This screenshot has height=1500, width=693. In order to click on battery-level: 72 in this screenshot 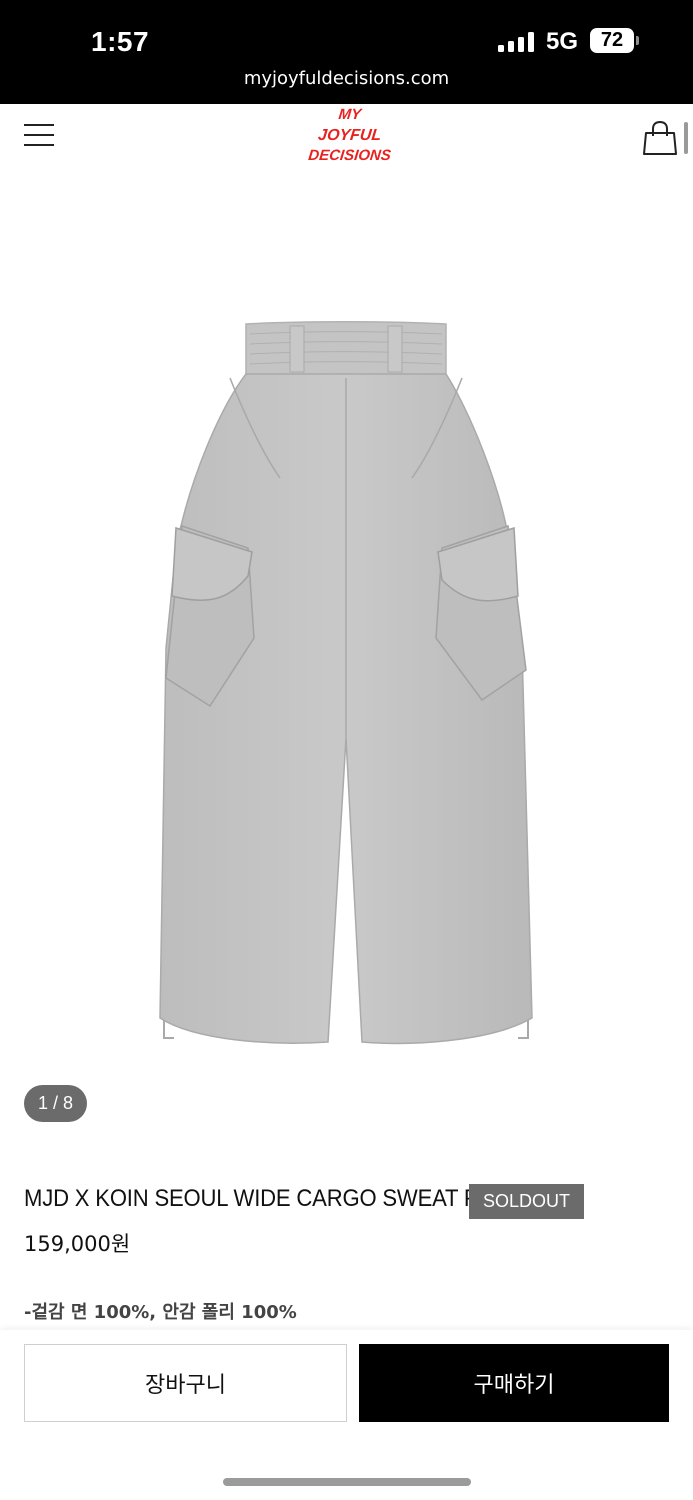, I will do `click(612, 40)`.